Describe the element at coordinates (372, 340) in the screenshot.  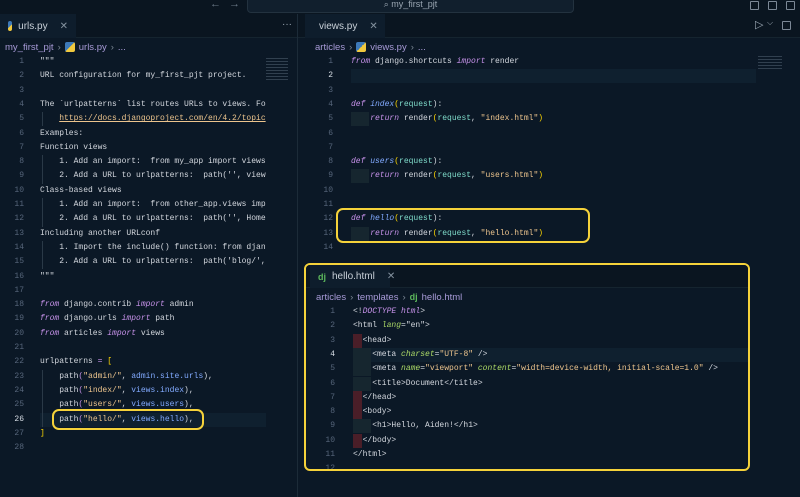
I see `code-token: <head>` at that location.